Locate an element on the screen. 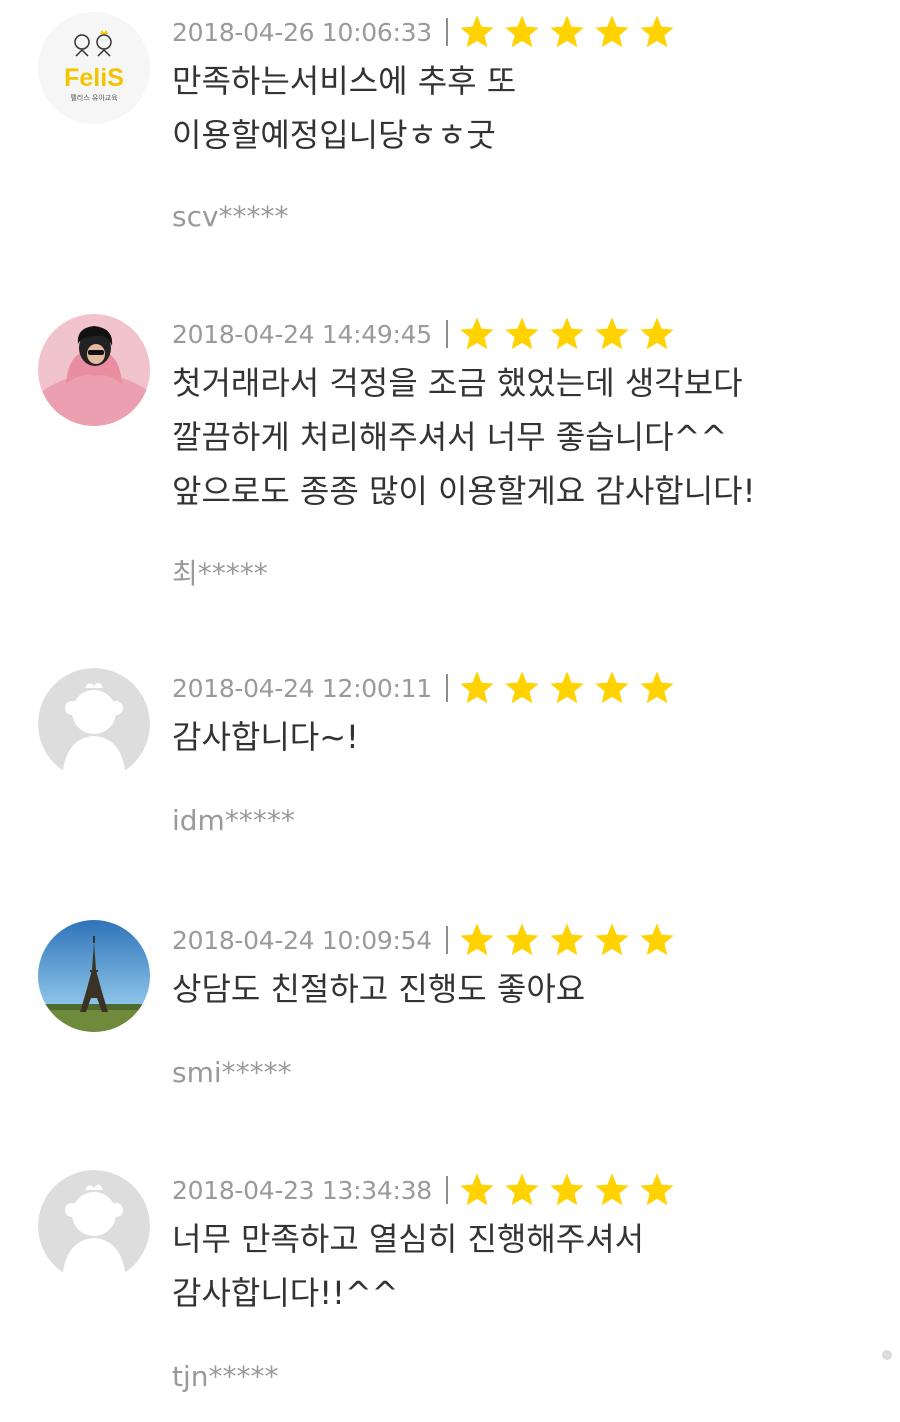 The width and height of the screenshot is (900, 1422). review-text-line: 너무 만족하고 열심히 진행해주셔서 is located at coordinates (408, 1239).